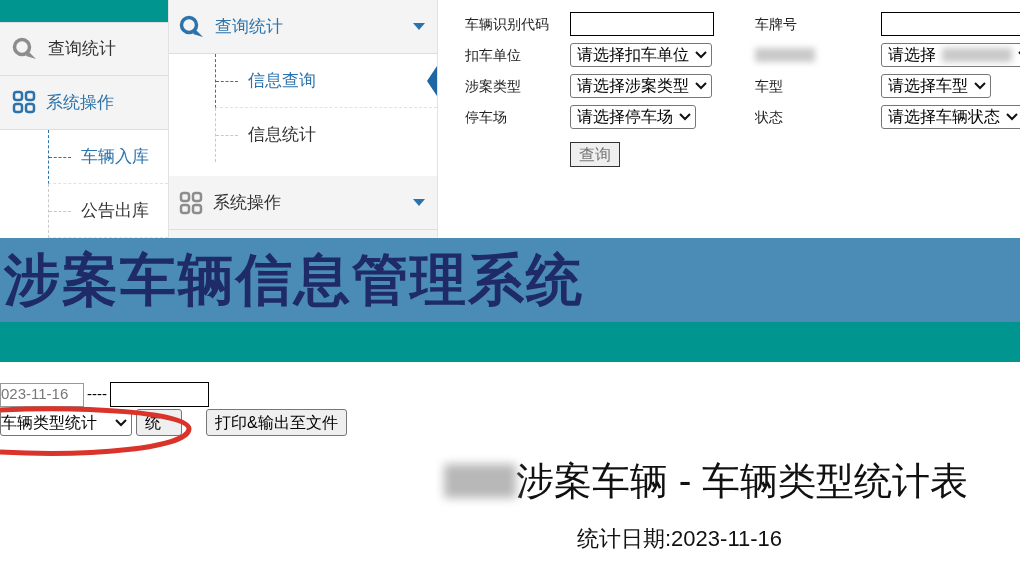 This screenshot has height=574, width=1020. I want to click on field-label: 涉案类型, so click(493, 86).